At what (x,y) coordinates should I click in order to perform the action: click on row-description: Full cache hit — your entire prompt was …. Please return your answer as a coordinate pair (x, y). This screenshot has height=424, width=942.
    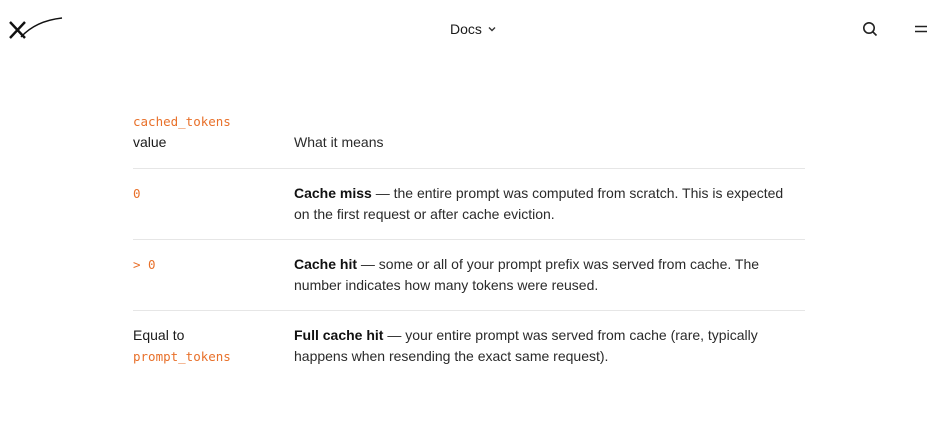
    Looking at the image, I should click on (544, 346).